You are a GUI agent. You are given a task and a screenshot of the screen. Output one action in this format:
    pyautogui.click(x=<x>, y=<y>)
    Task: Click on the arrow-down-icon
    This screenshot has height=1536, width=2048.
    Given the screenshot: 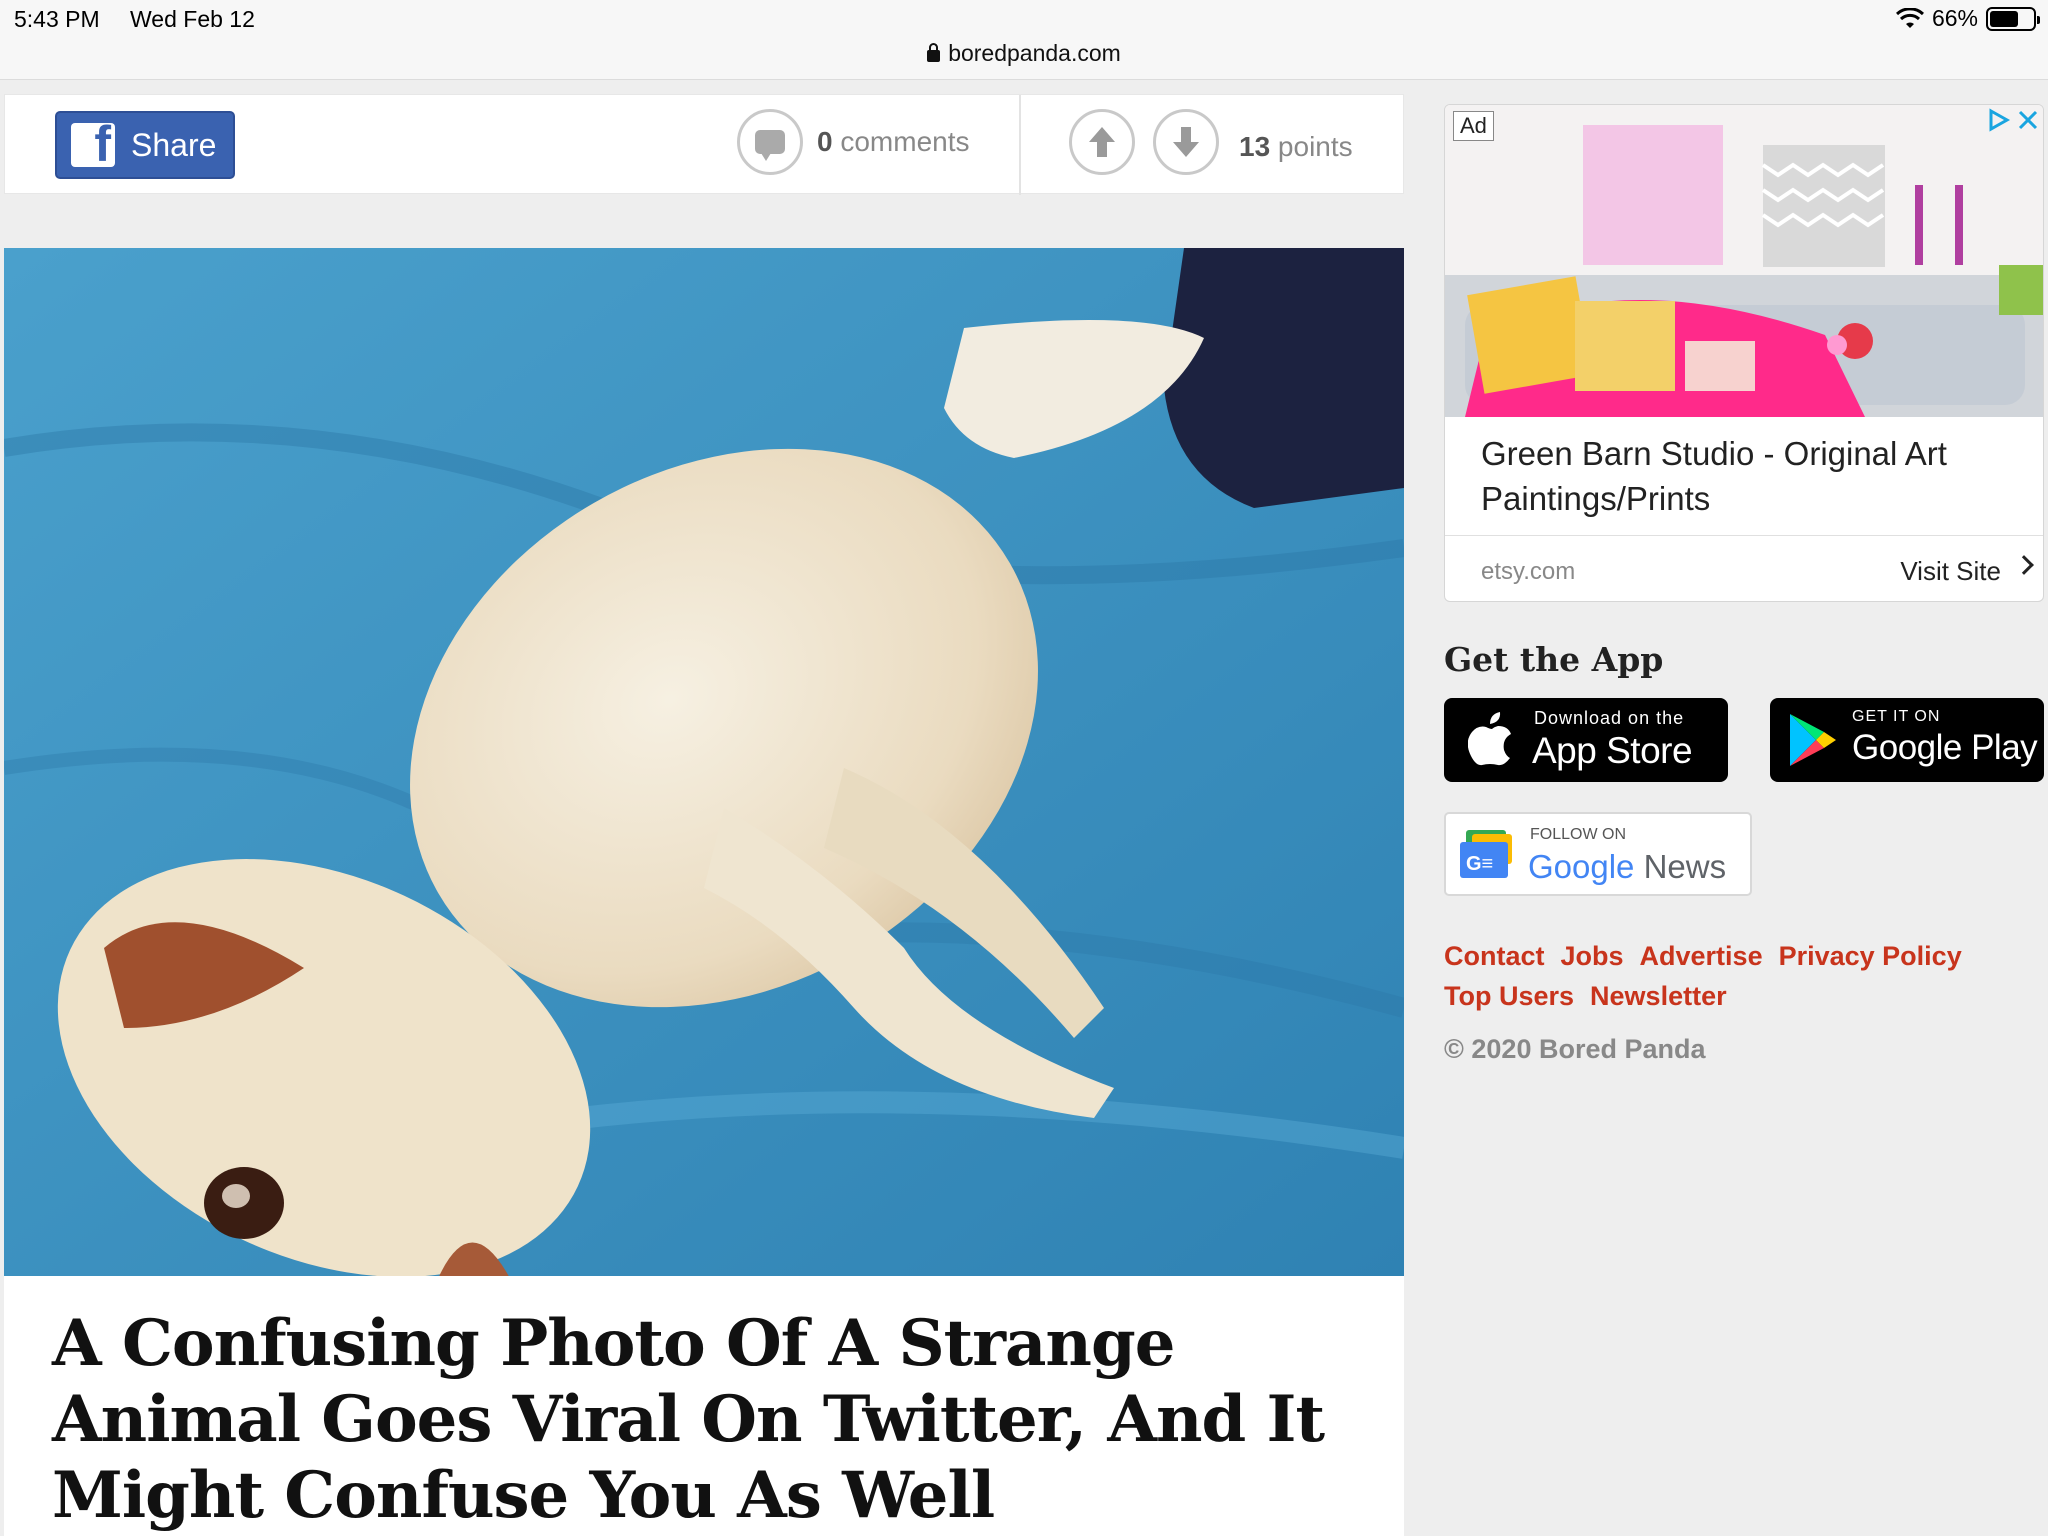 What is the action you would take?
    pyautogui.click(x=1186, y=142)
    